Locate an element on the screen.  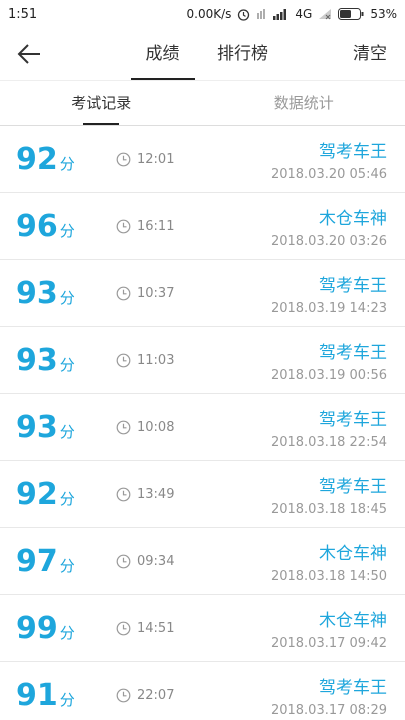
score: 97 分 is located at coordinates (55, 561).